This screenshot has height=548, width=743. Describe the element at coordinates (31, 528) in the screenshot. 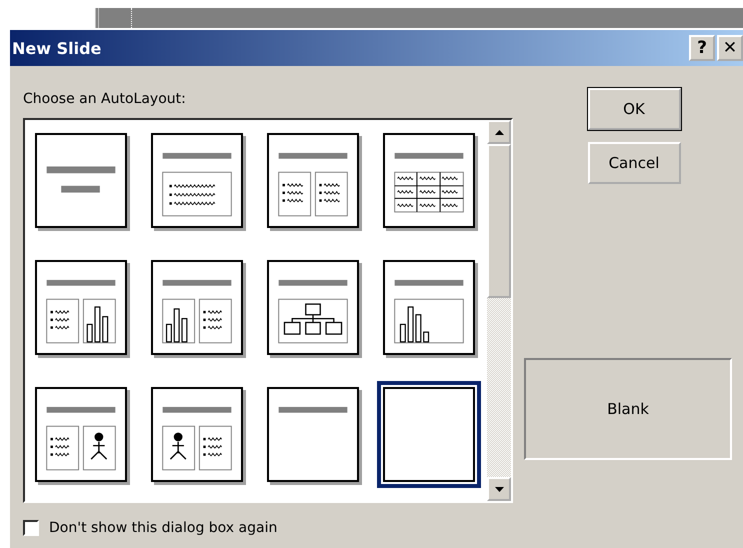

I see `checkbox` at that location.